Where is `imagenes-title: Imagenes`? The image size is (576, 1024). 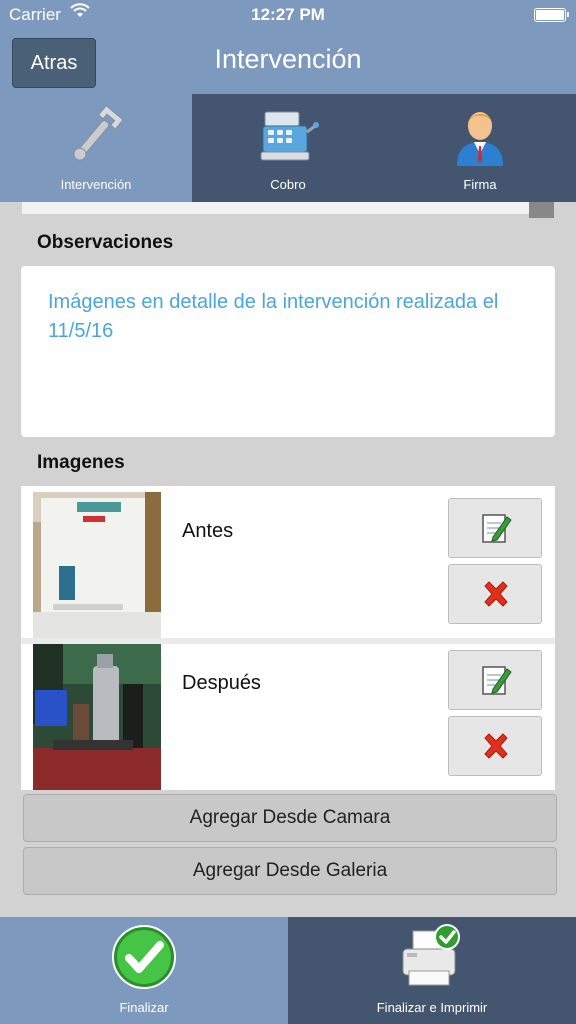
imagenes-title: Imagenes is located at coordinates (81, 462).